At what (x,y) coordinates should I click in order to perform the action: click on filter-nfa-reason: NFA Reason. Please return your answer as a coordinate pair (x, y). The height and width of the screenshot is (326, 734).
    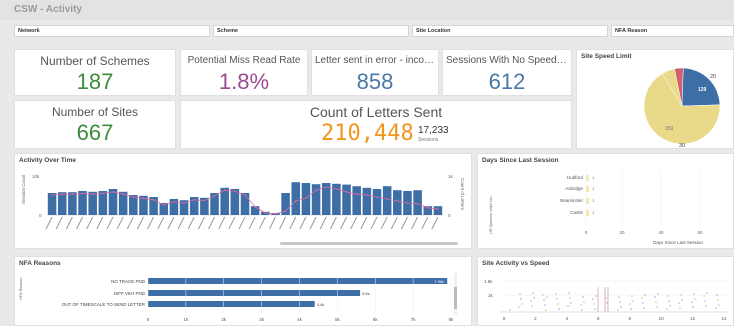
    Looking at the image, I should click on (672, 31).